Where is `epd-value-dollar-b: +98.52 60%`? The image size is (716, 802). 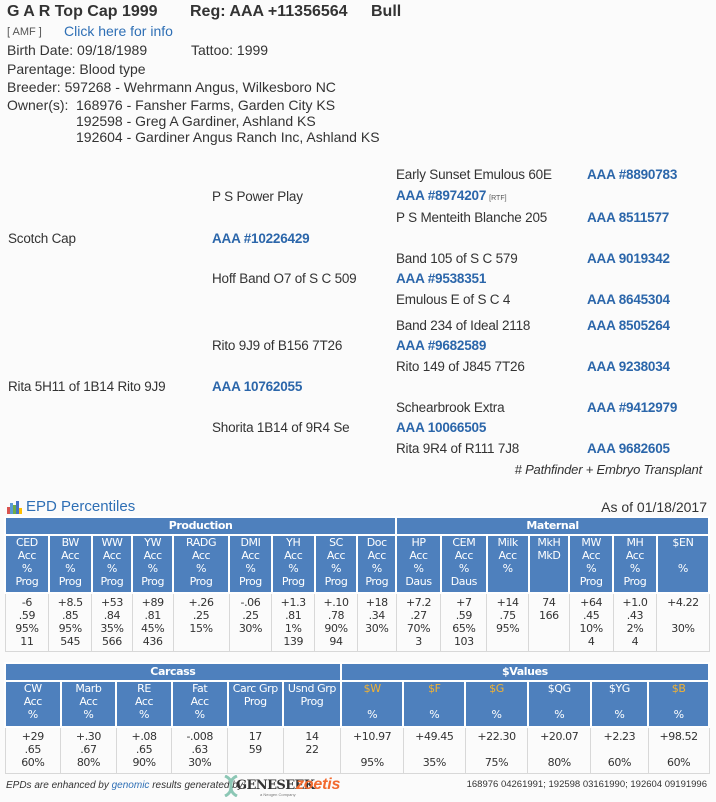
epd-value-dollar-b: +98.52 60% is located at coordinates (678, 750).